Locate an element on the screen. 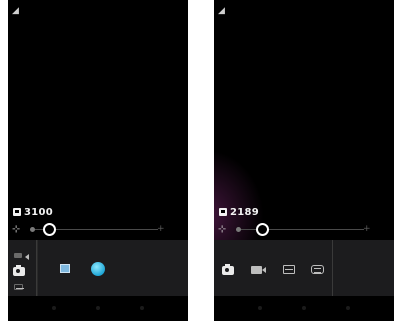 The image size is (398, 321). panorama-icon is located at coordinates (289, 269).